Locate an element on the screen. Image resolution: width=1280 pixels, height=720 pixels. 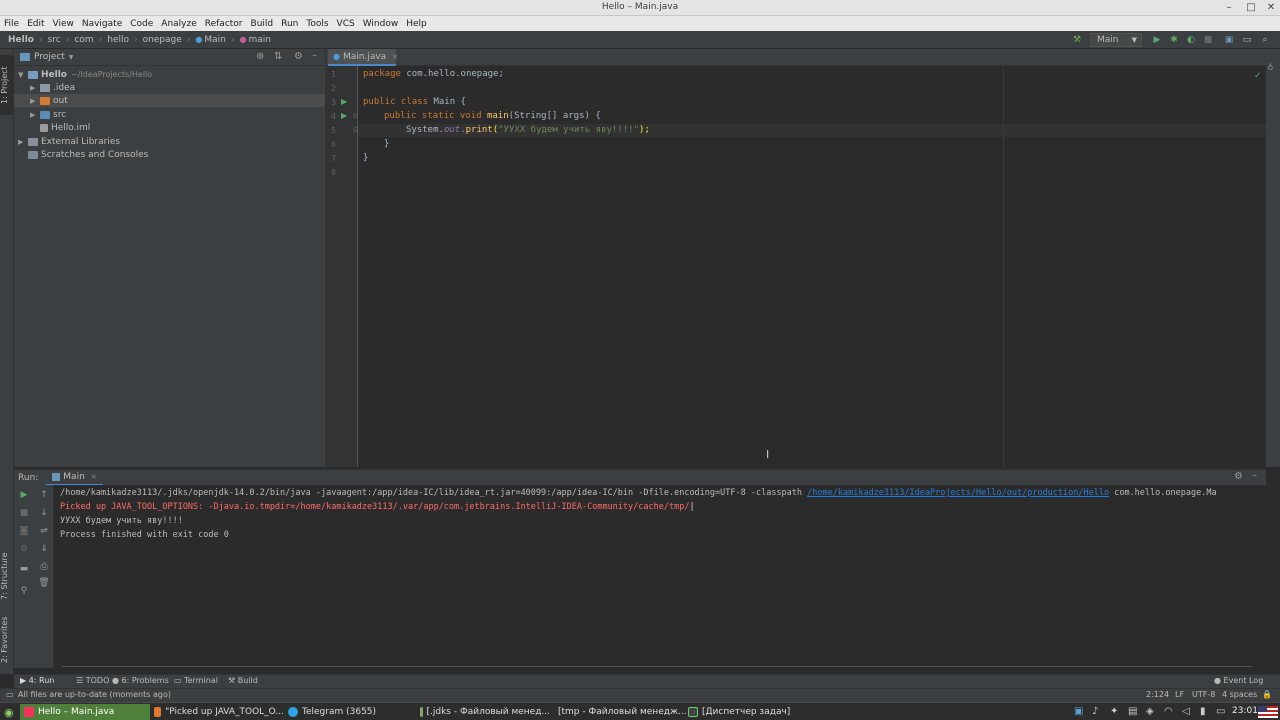
wifi-icon: ◠ is located at coordinates (1168, 711).